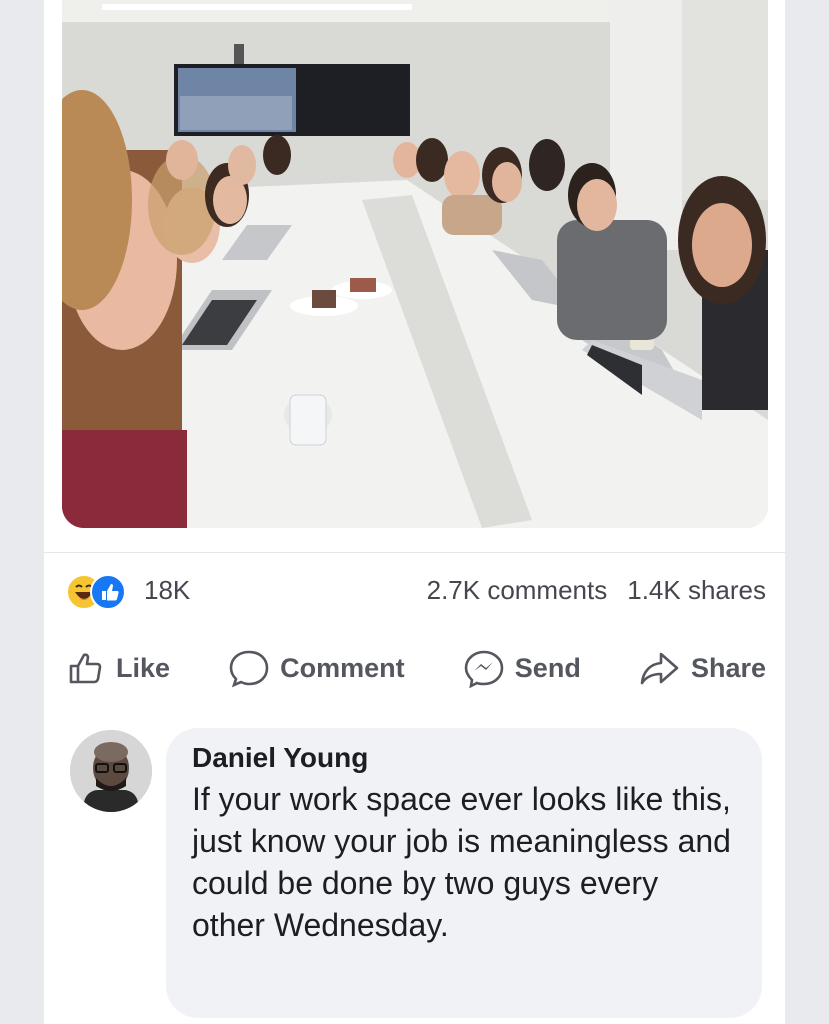 This screenshot has height=1024, width=829. Describe the element at coordinates (728, 667) in the screenshot. I see `share-label: Share` at that location.